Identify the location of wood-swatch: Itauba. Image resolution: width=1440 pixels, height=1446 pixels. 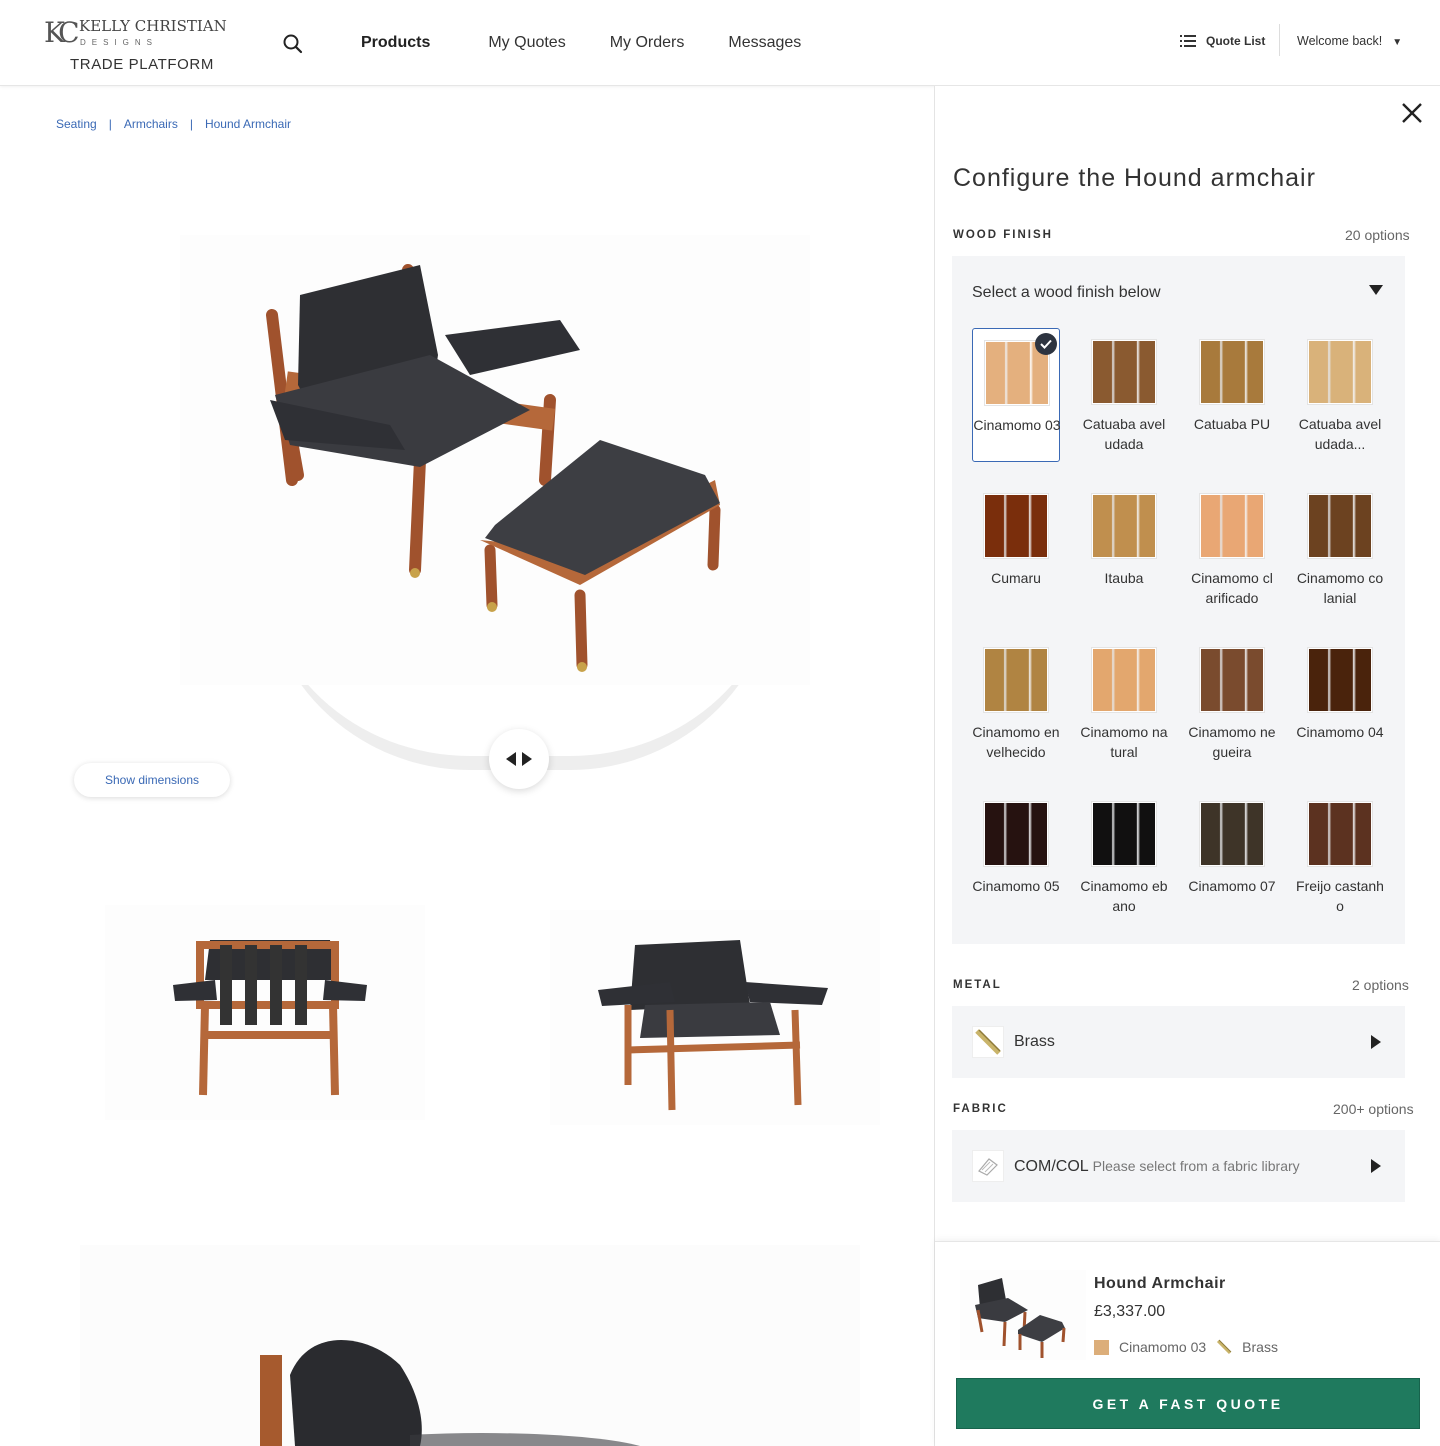
(1124, 549).